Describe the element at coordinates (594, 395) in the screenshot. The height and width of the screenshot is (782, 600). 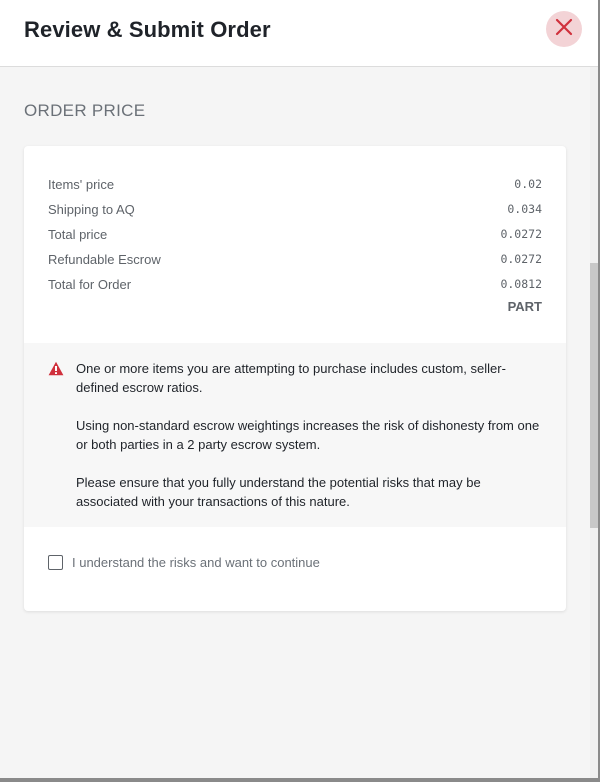
I see `scrollbar-thumb` at that location.